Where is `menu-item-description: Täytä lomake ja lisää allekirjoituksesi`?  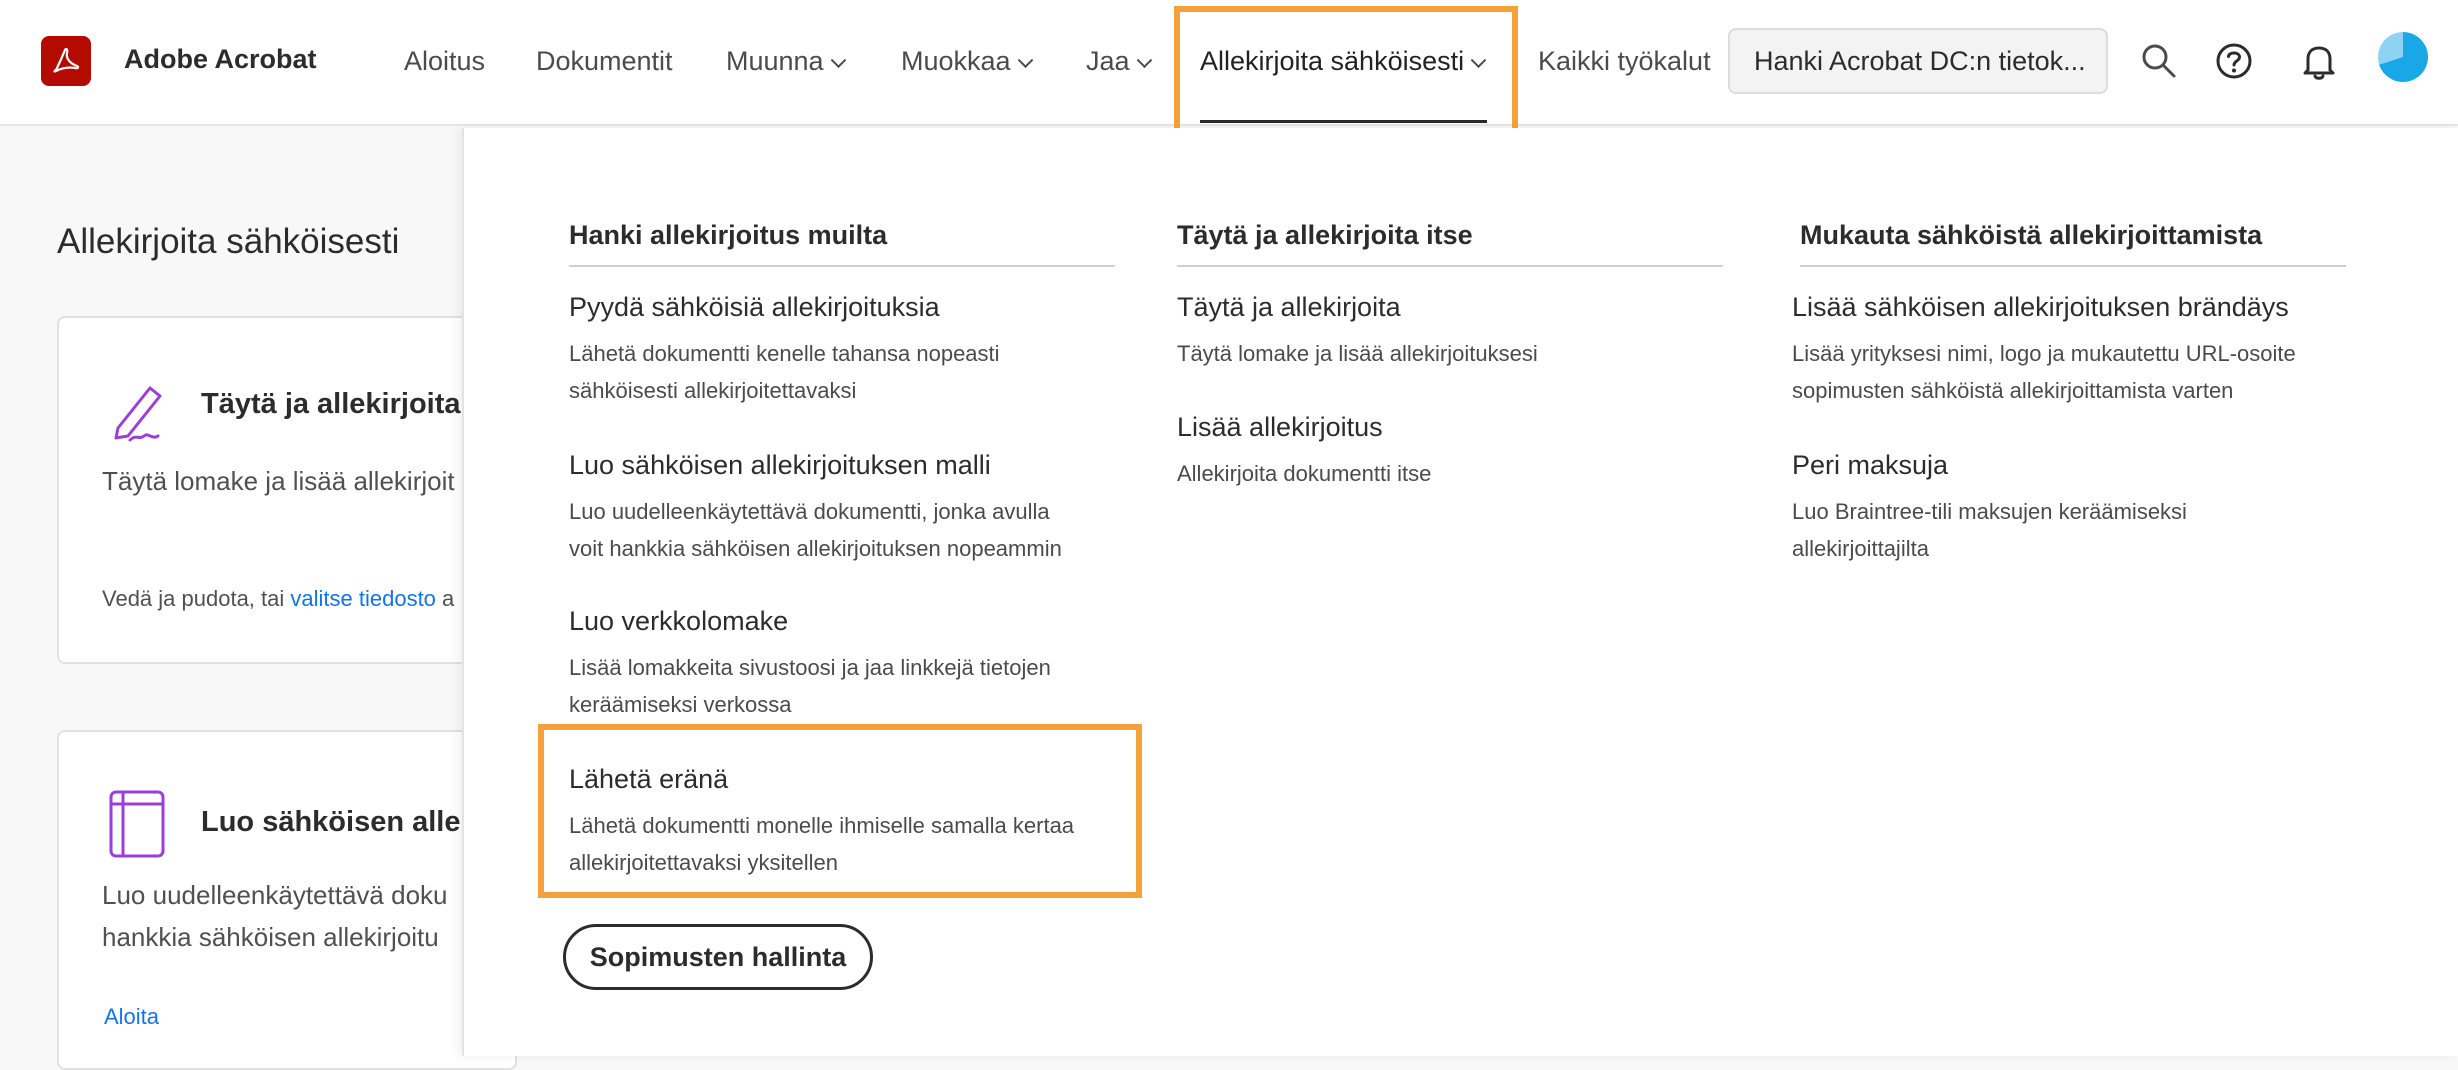
menu-item-description: Täytä lomake ja lisää allekirjoituksesi is located at coordinates (1357, 353).